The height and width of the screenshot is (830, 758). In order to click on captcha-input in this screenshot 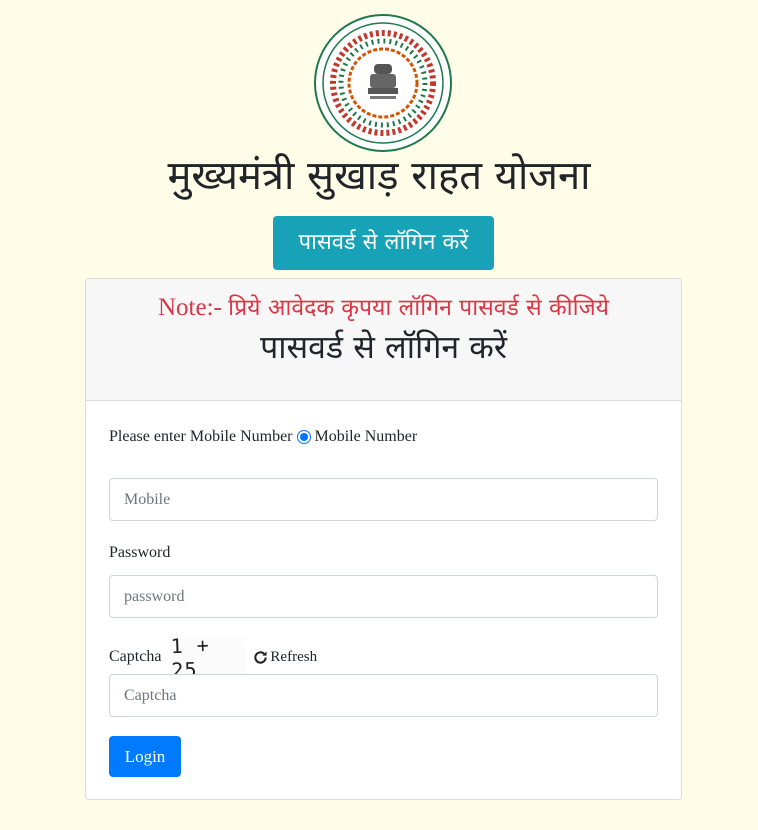, I will do `click(383, 695)`.